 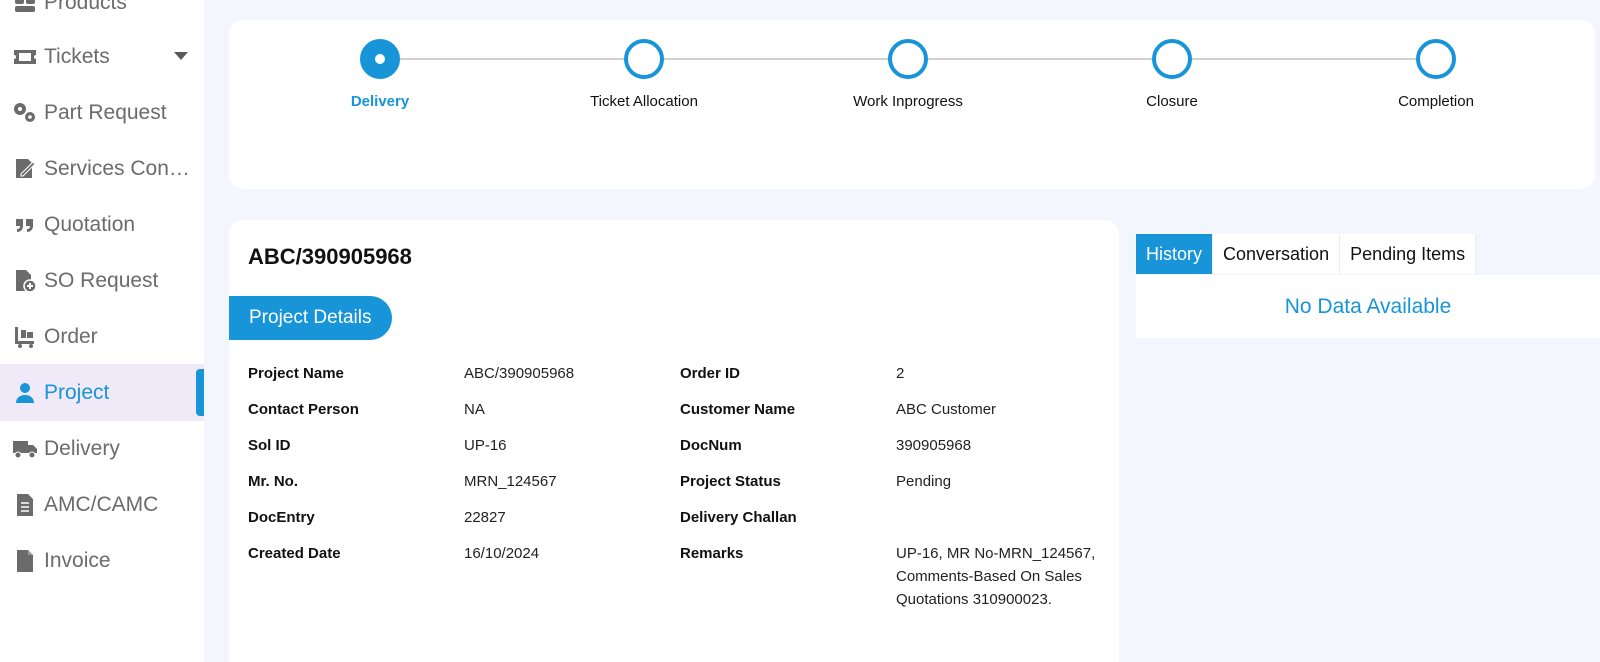 I want to click on sidebar-item-tickets: Tickets, so click(x=102, y=56).